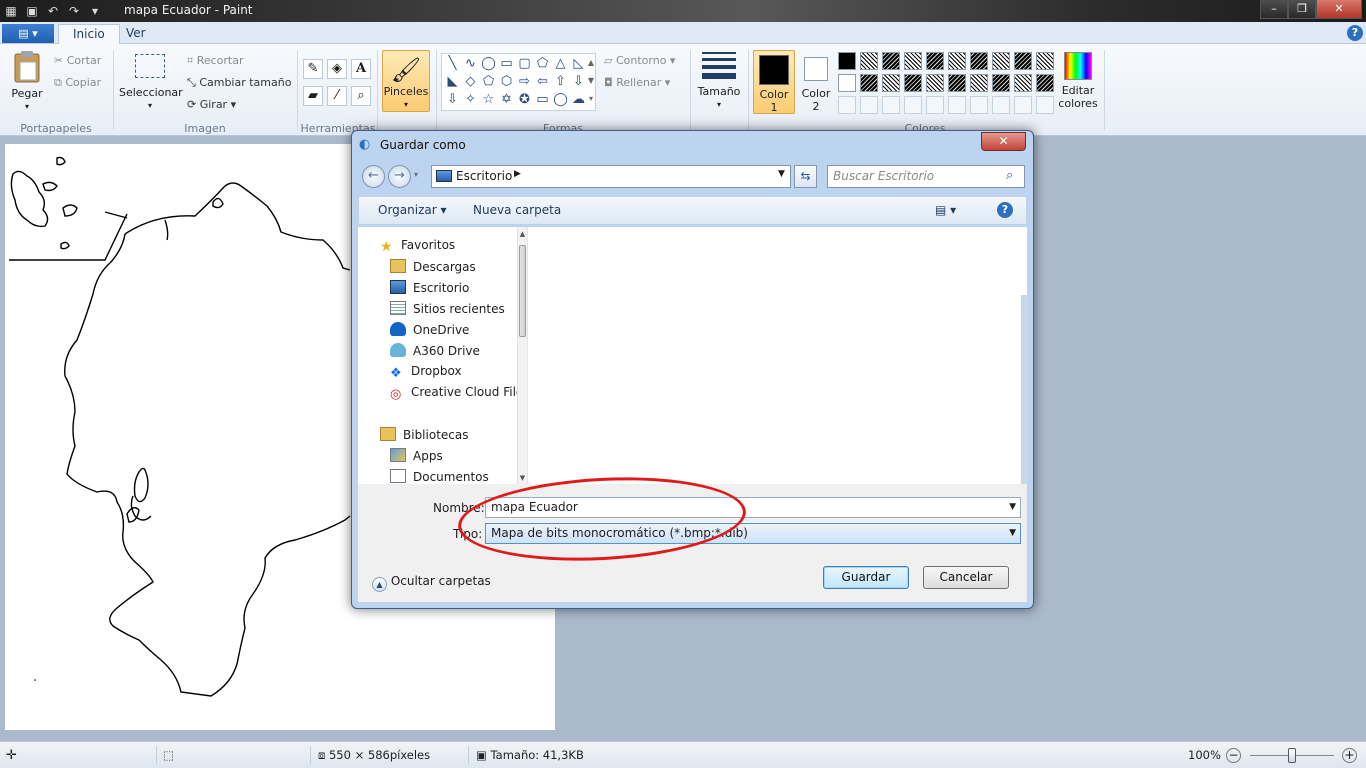 This screenshot has height=768, width=1366. Describe the element at coordinates (522, 355) in the screenshot. I see `nav-pane-scrollbar: ▲ ▼` at that location.